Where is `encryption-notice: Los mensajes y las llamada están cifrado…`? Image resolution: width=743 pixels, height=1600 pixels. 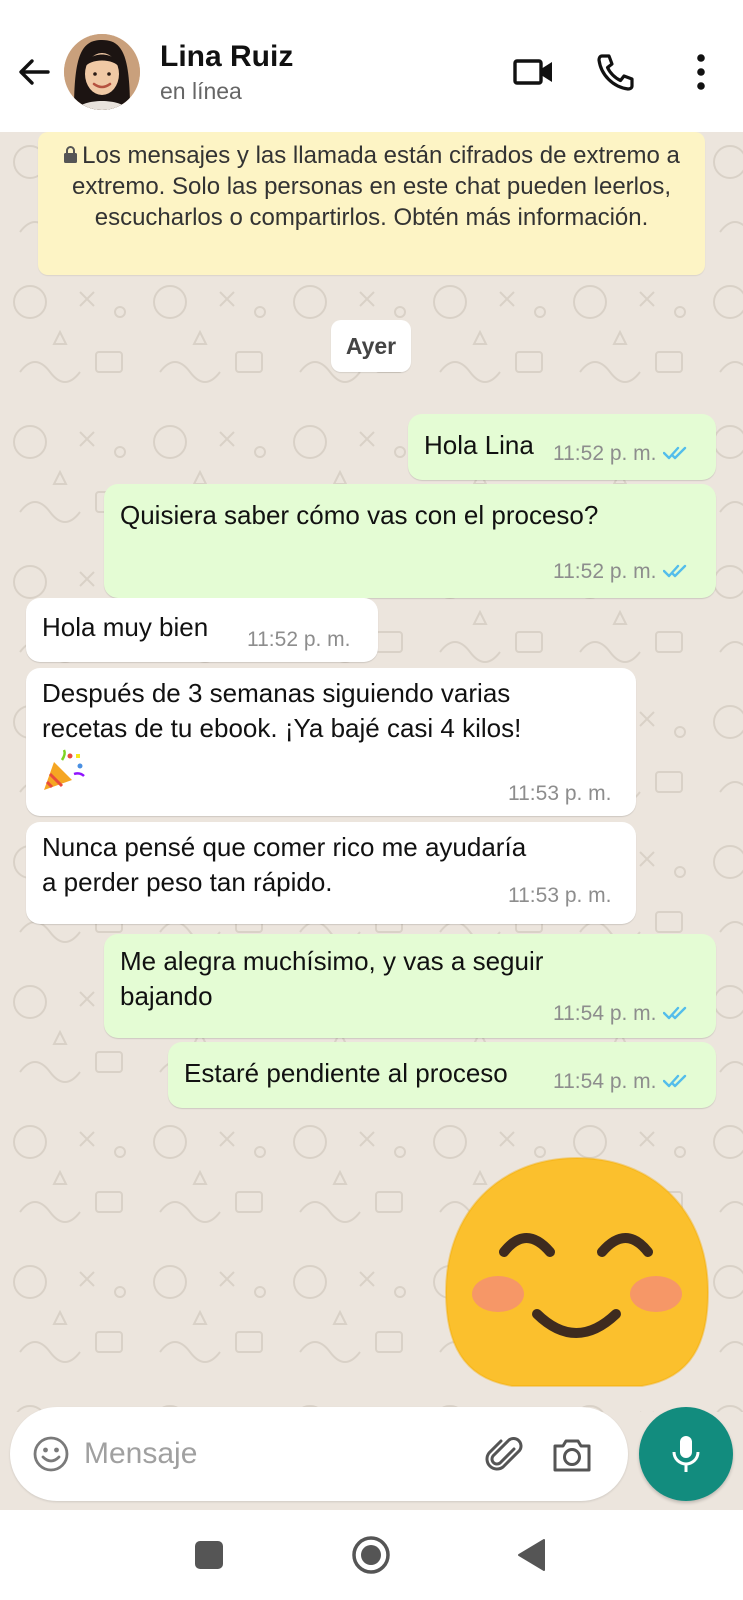
encryption-notice: Los mensajes y las llamada están cifrado… is located at coordinates (371, 203).